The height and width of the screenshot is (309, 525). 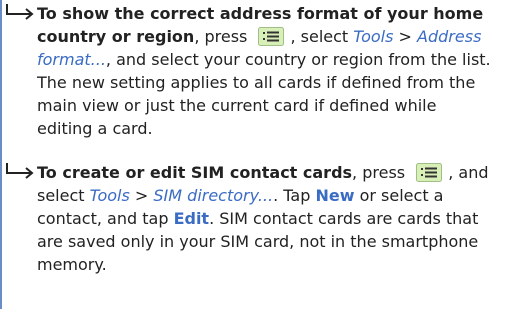 I want to click on edit-command: Edit, so click(x=191, y=218).